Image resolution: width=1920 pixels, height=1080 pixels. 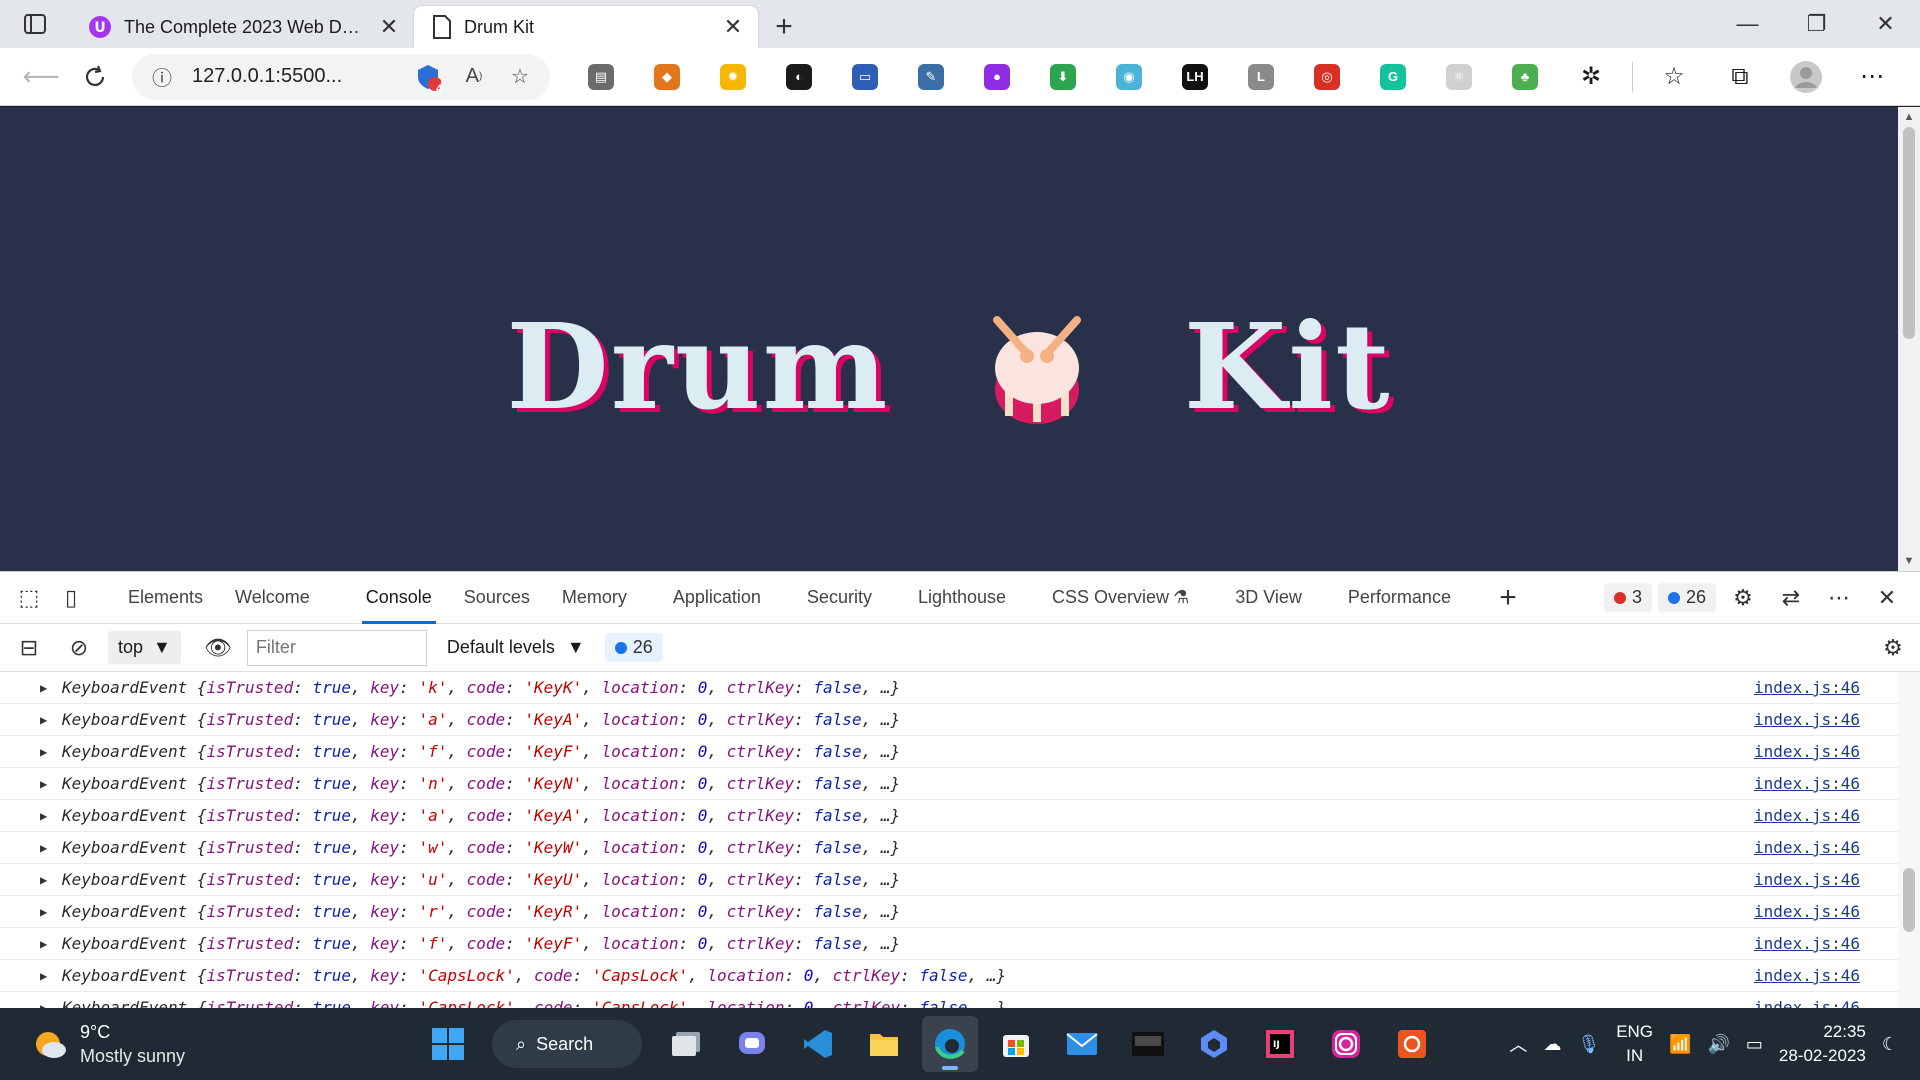 I want to click on tab-css-overview: CSS Overview ⚗, so click(x=1120, y=598).